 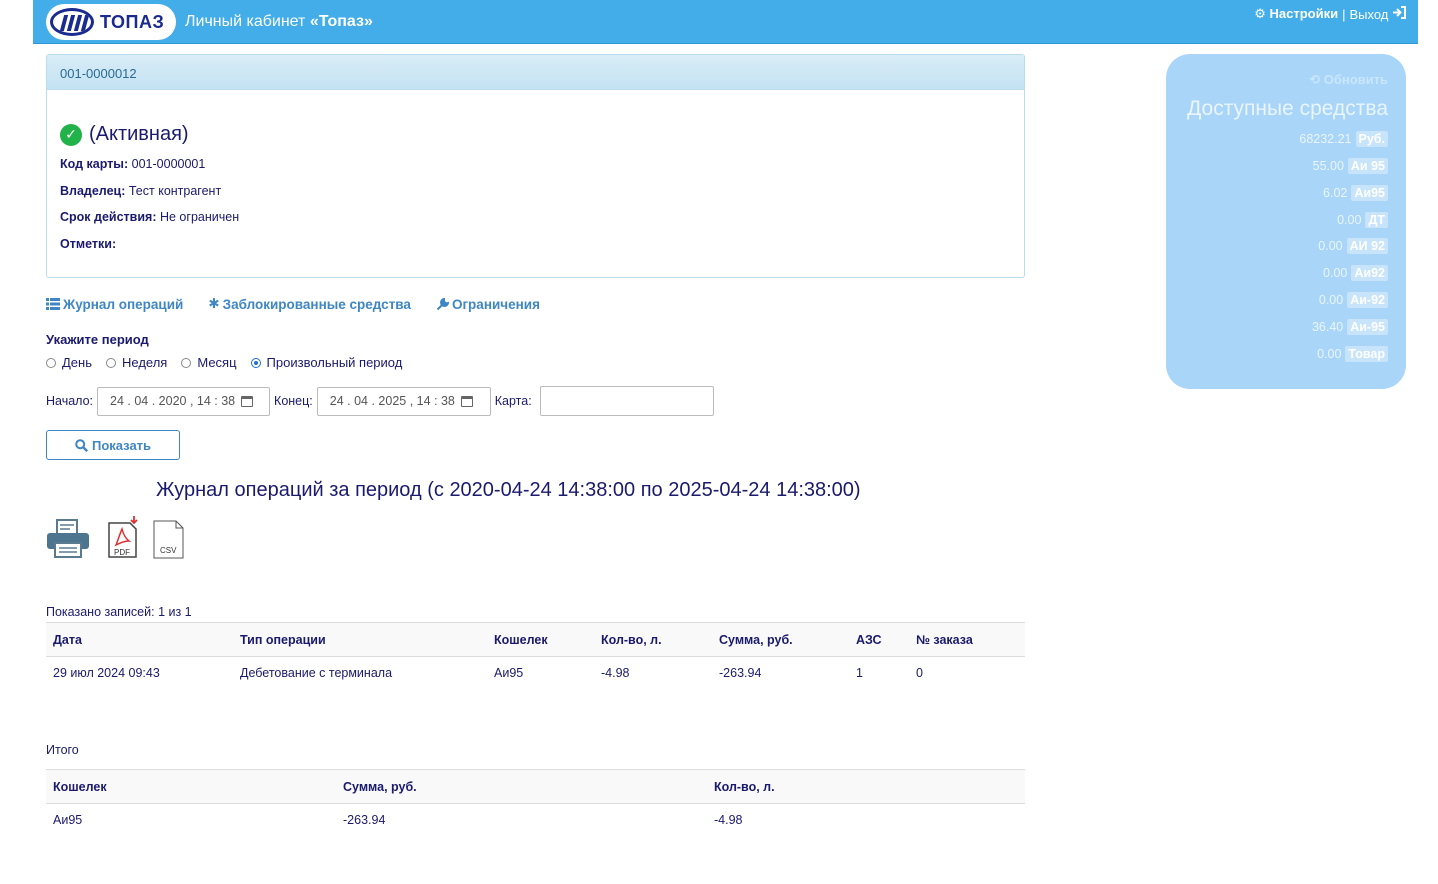 What do you see at coordinates (1367, 327) in the screenshot?
I see `fund-unit-badge: Аи-95` at bounding box center [1367, 327].